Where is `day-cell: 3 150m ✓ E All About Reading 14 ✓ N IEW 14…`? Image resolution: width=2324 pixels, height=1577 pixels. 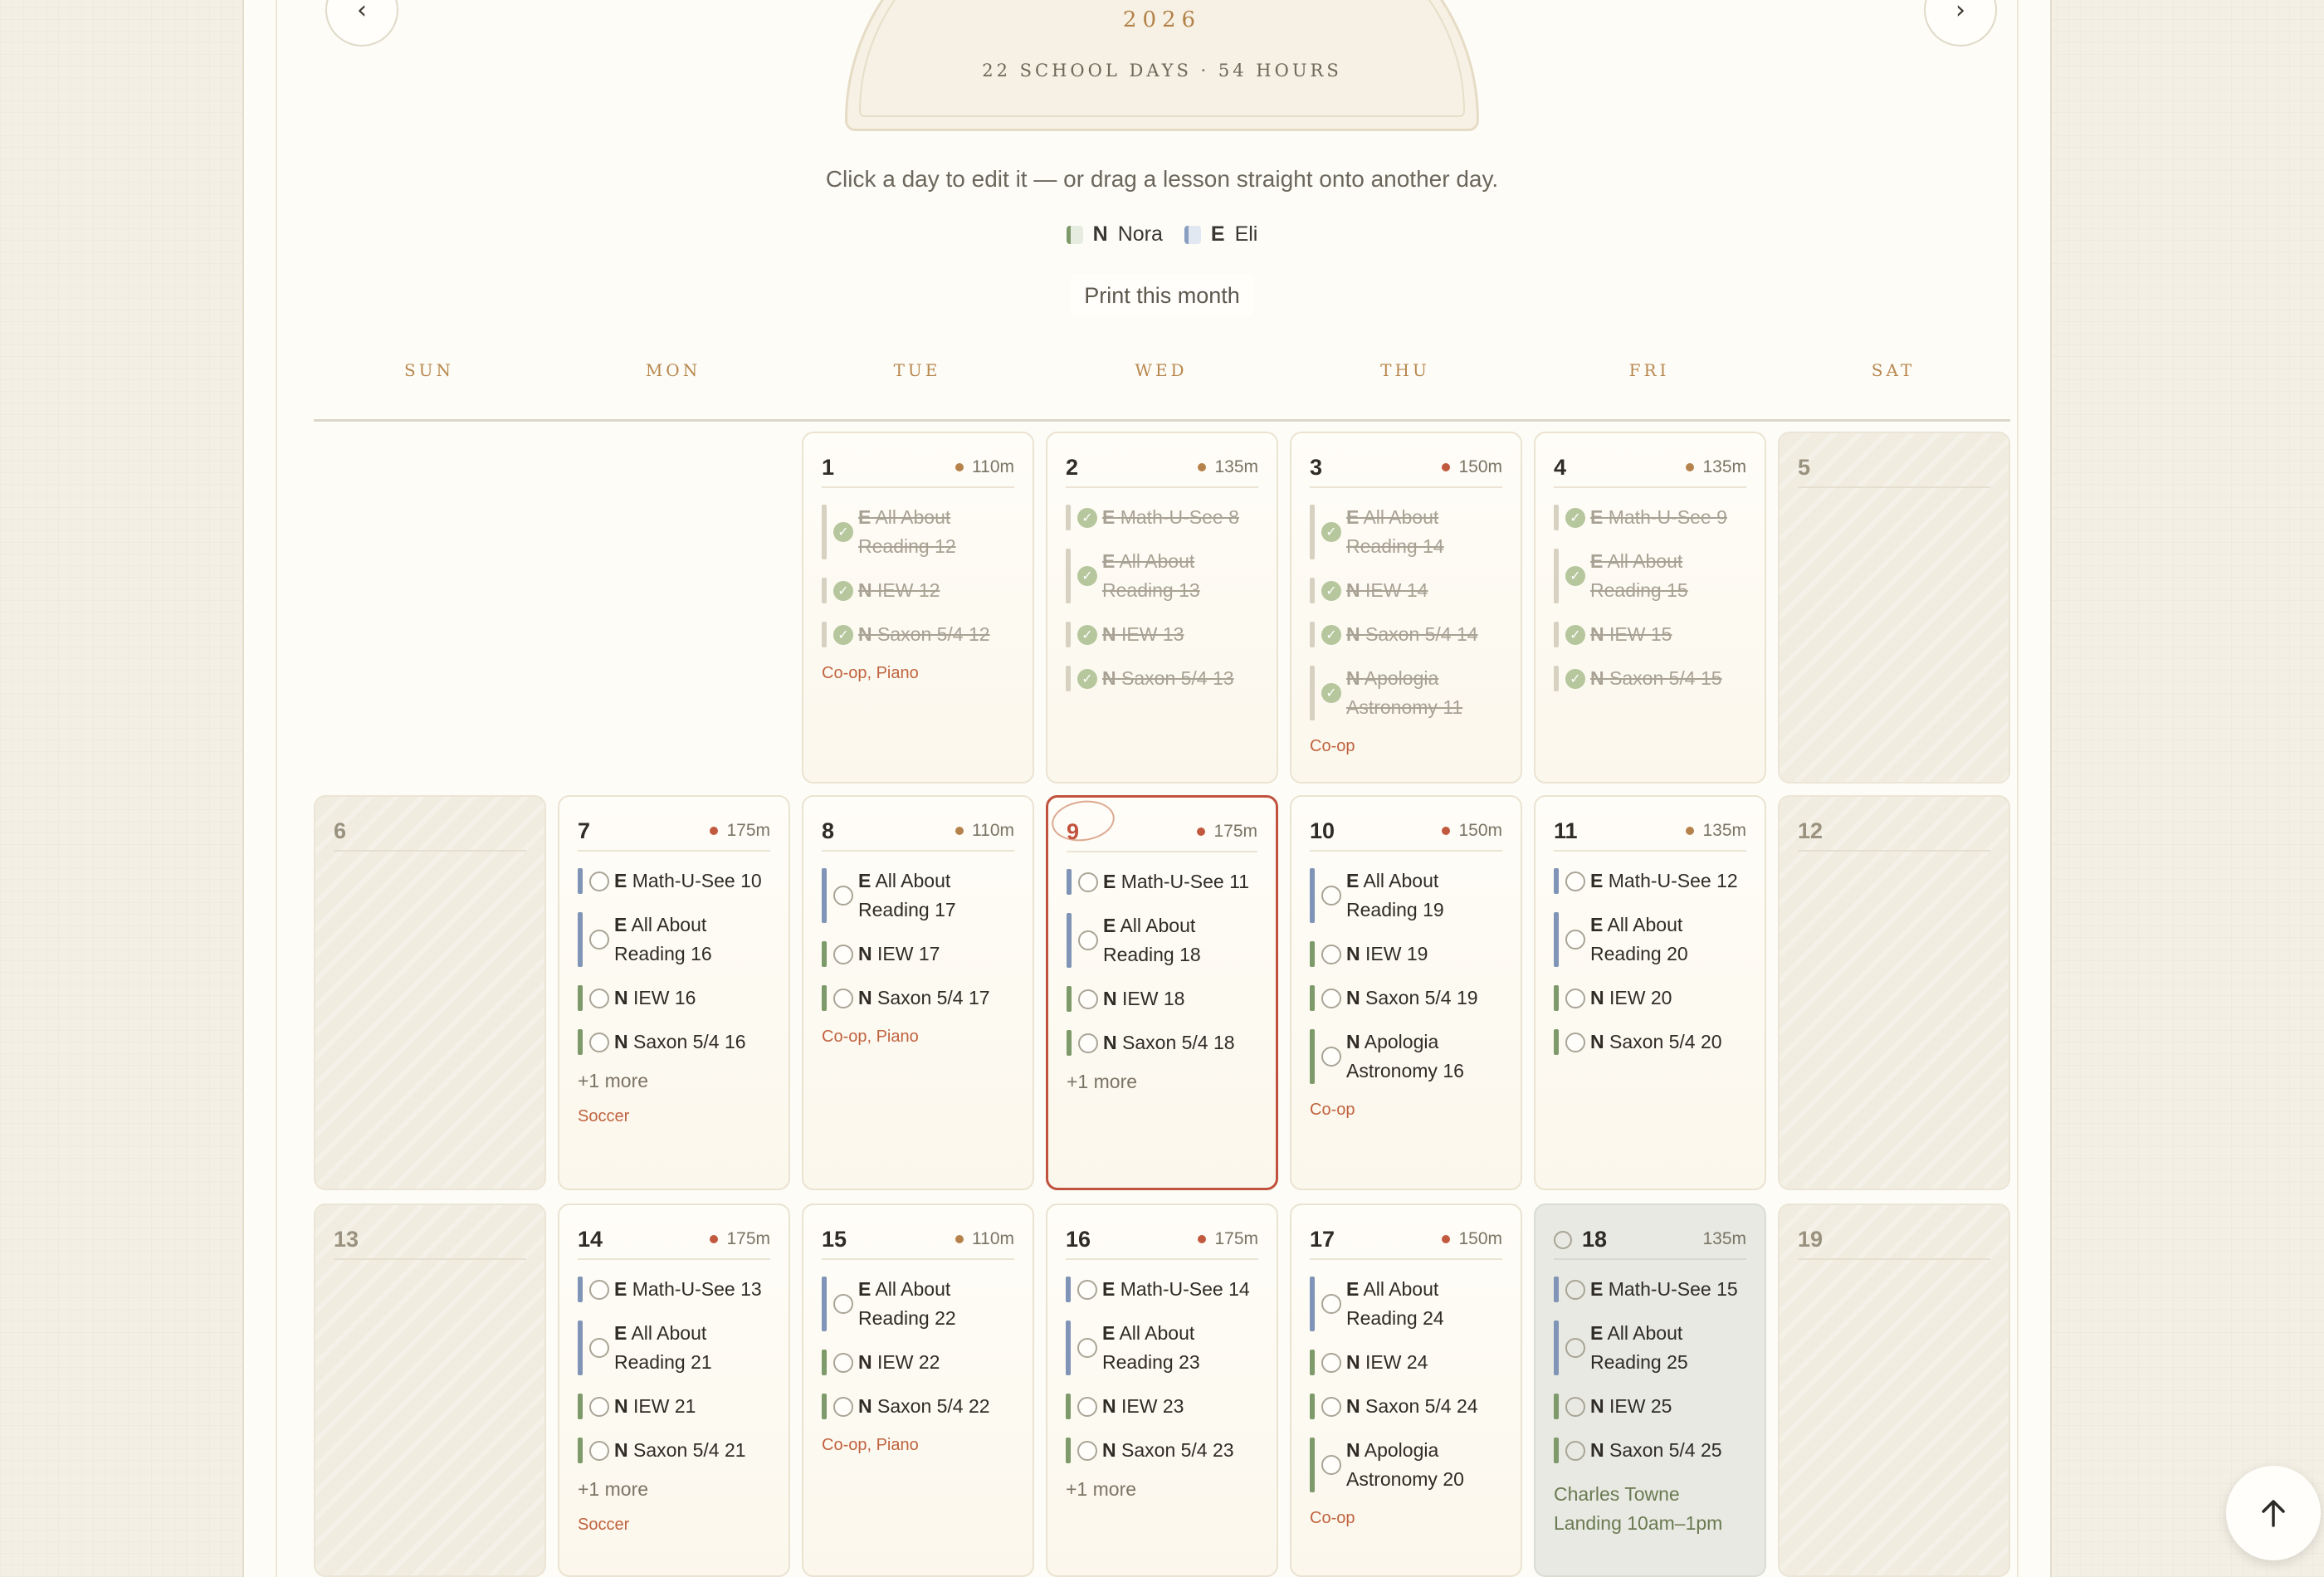 day-cell: 3 150m ✓ E All About Reading 14 ✓ N IEW 14… is located at coordinates (1406, 608).